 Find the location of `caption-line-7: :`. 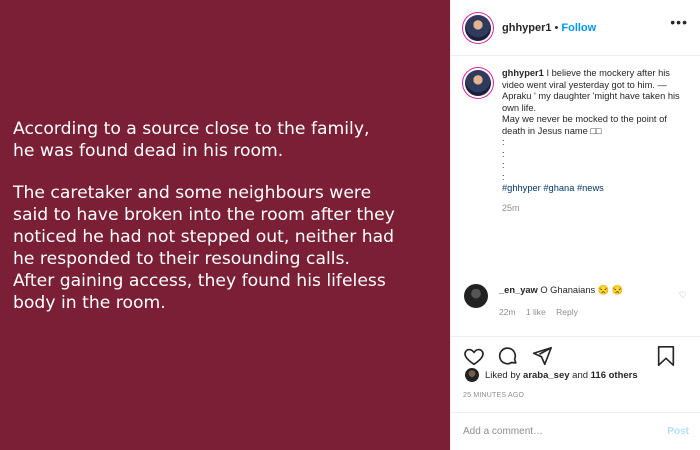

caption-line-7: : is located at coordinates (503, 176).